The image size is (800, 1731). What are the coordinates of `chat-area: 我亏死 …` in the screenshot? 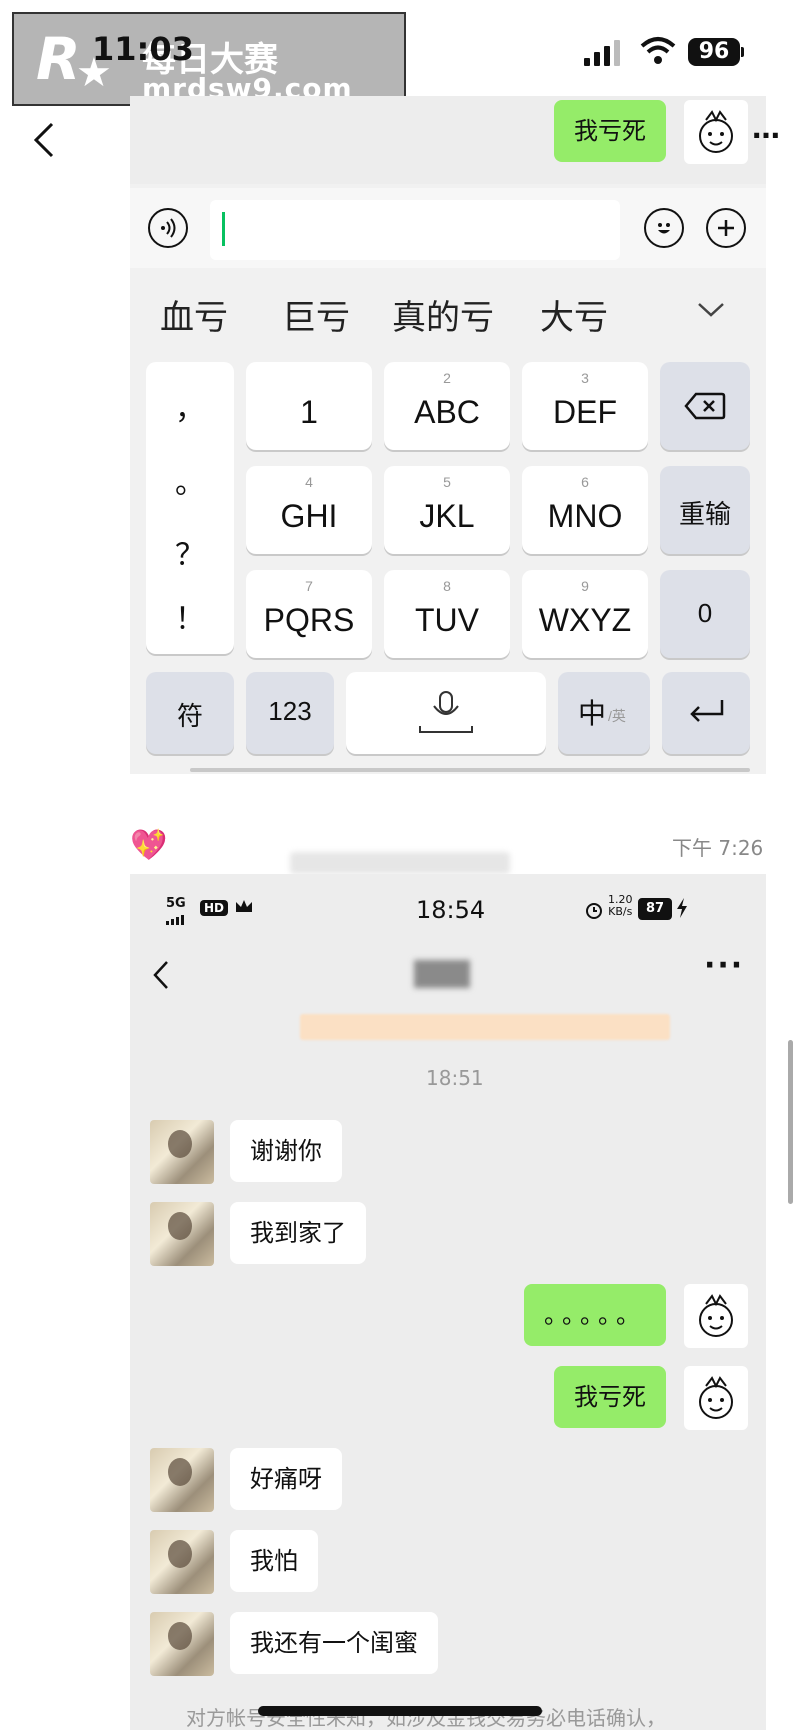 It's located at (455, 140).